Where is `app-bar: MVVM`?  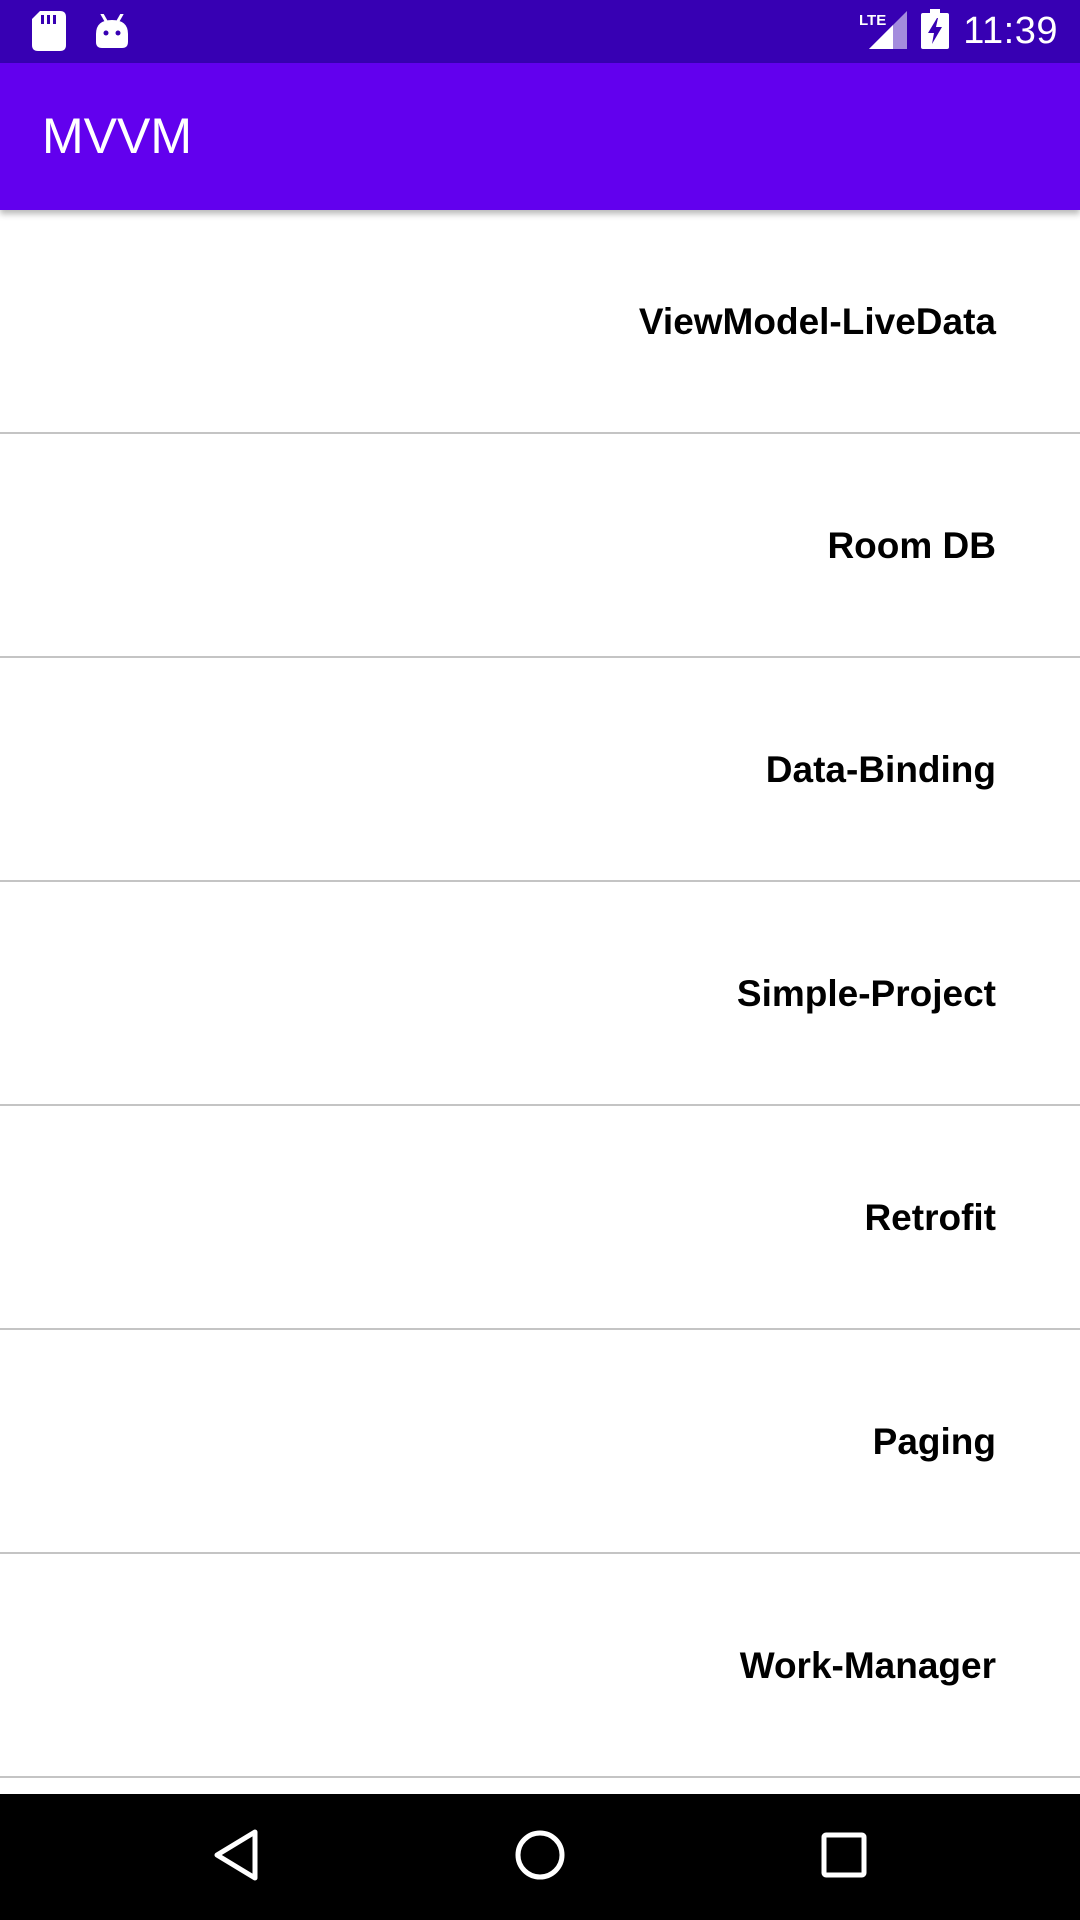
app-bar: MVVM is located at coordinates (540, 136).